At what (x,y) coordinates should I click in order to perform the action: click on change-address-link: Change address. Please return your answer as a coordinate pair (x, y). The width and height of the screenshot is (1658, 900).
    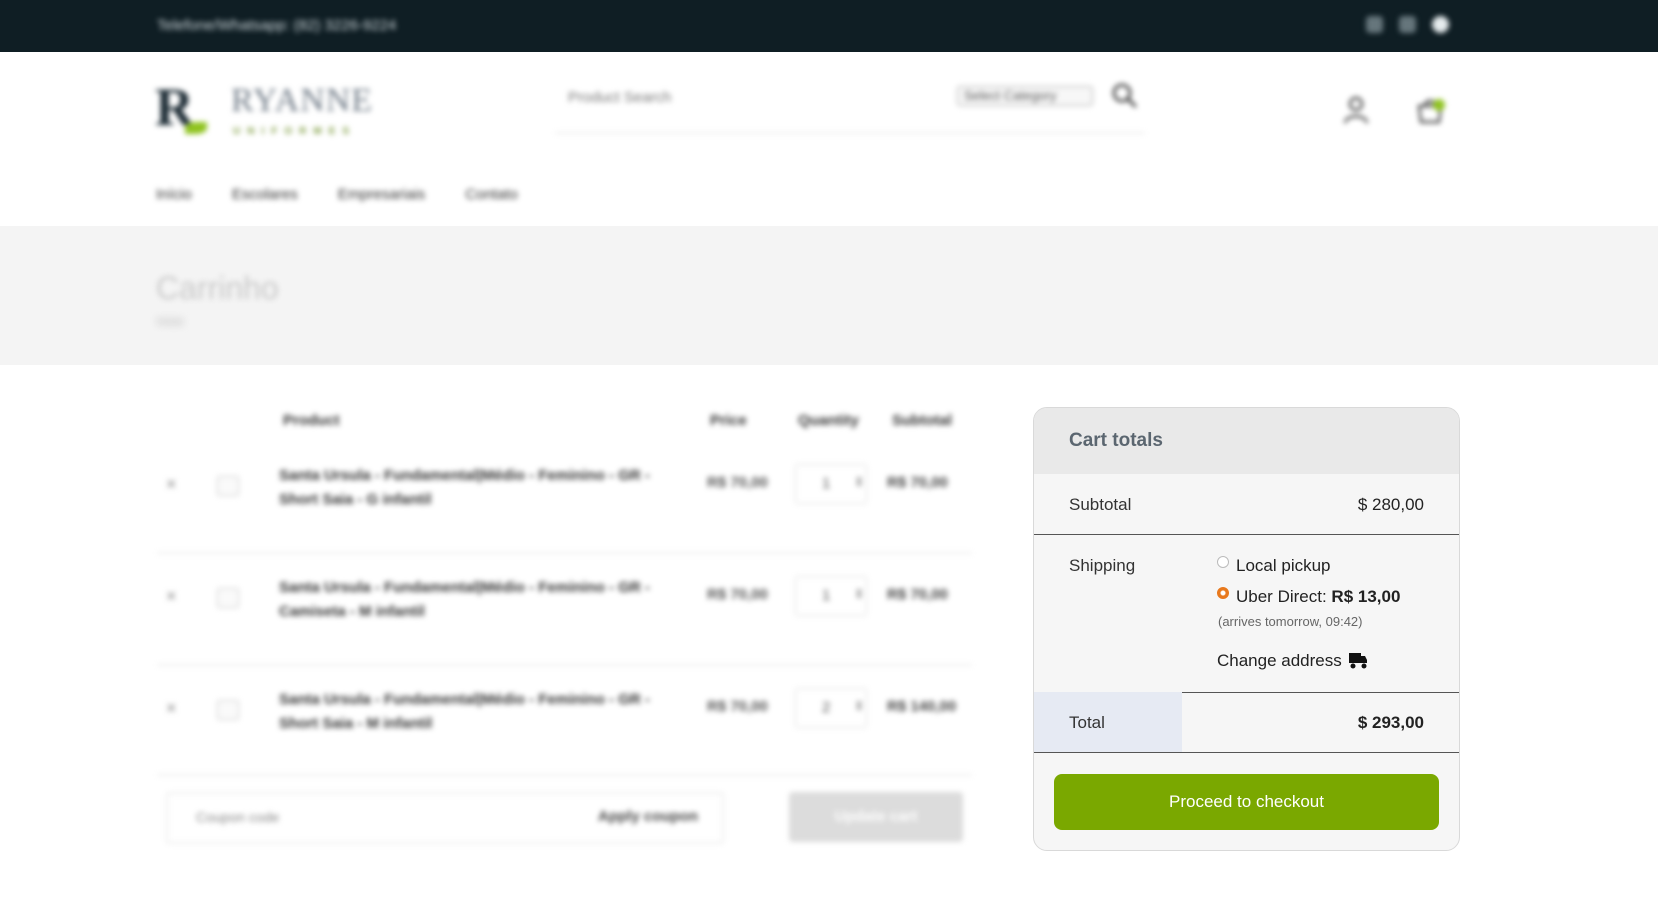
    Looking at the image, I should click on (1279, 661).